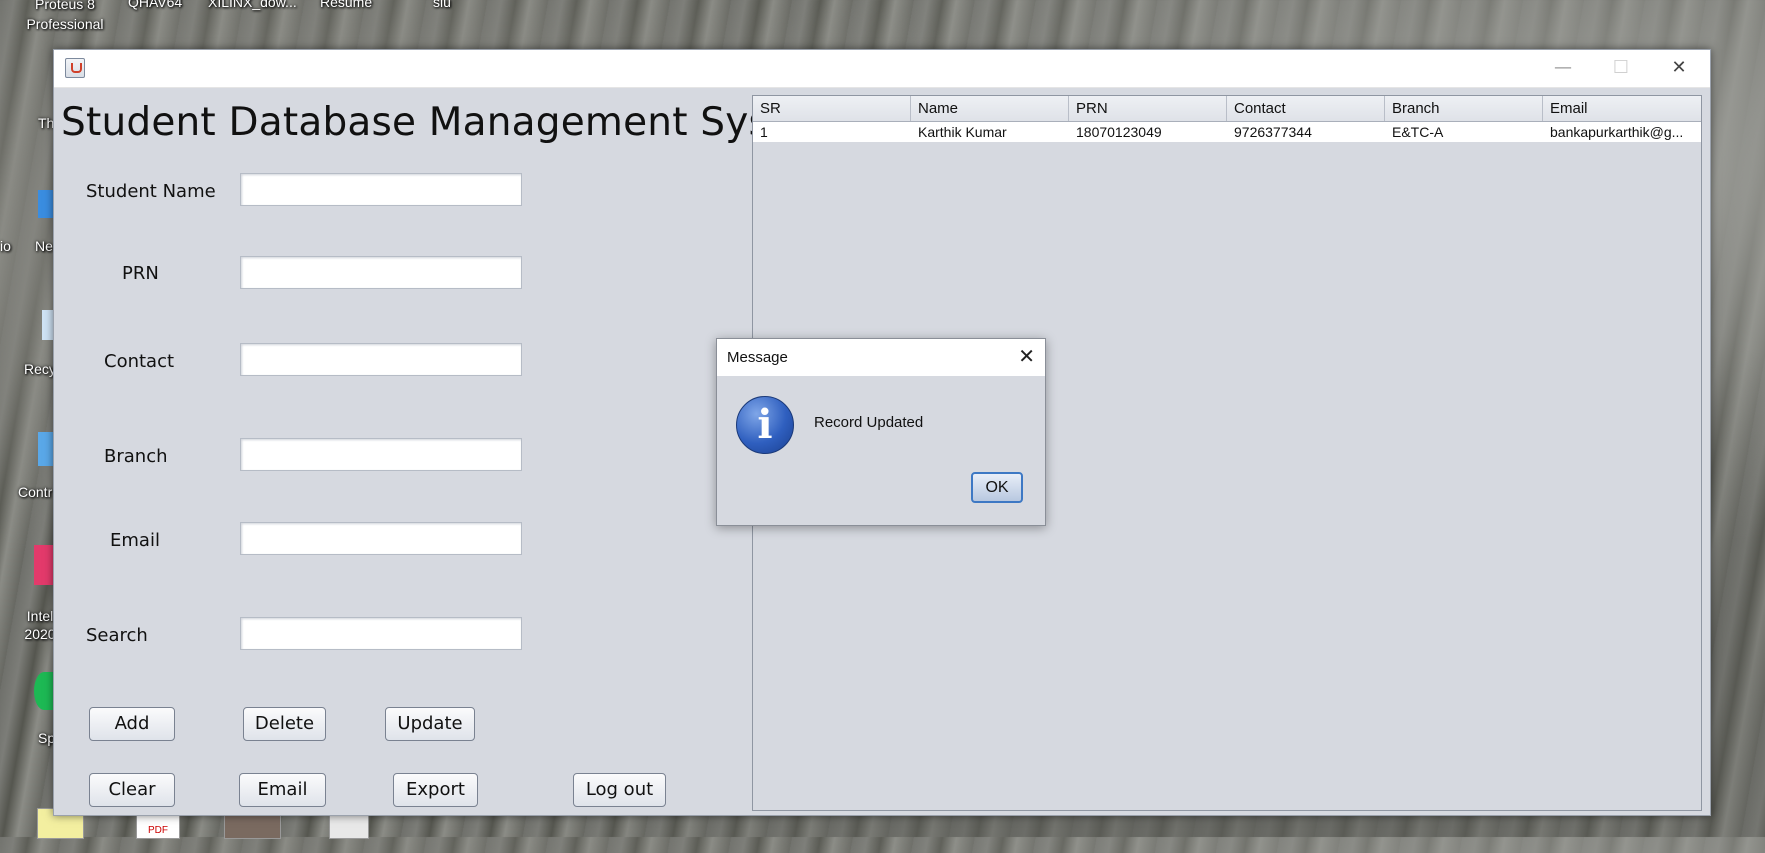 The width and height of the screenshot is (1765, 853). Describe the element at coordinates (1306, 108) in the screenshot. I see `column-header-contact: Contact` at that location.